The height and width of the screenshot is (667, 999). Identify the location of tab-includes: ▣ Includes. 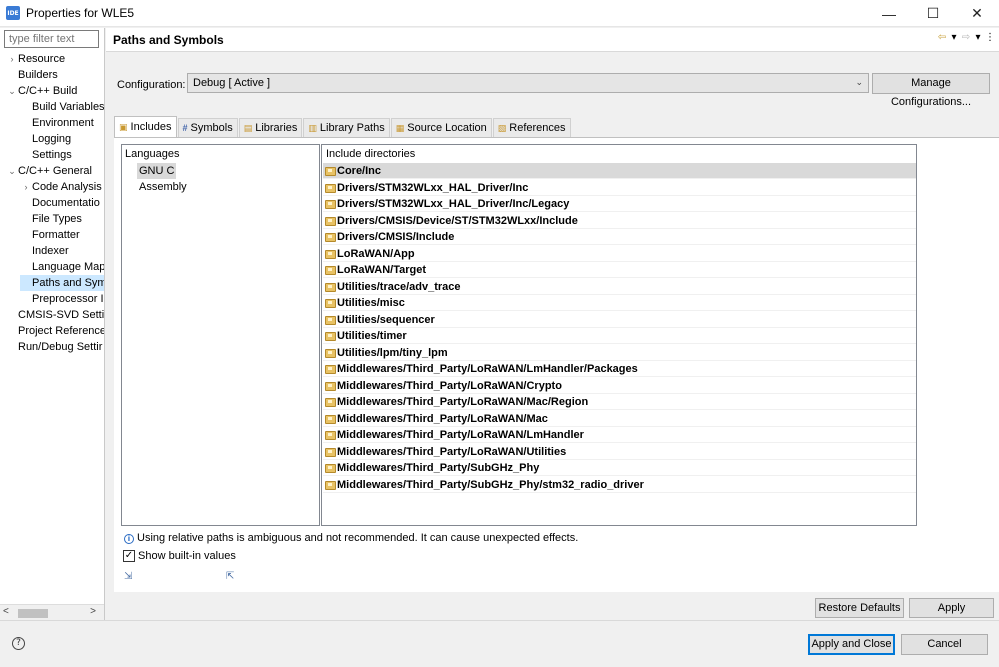
(145, 126).